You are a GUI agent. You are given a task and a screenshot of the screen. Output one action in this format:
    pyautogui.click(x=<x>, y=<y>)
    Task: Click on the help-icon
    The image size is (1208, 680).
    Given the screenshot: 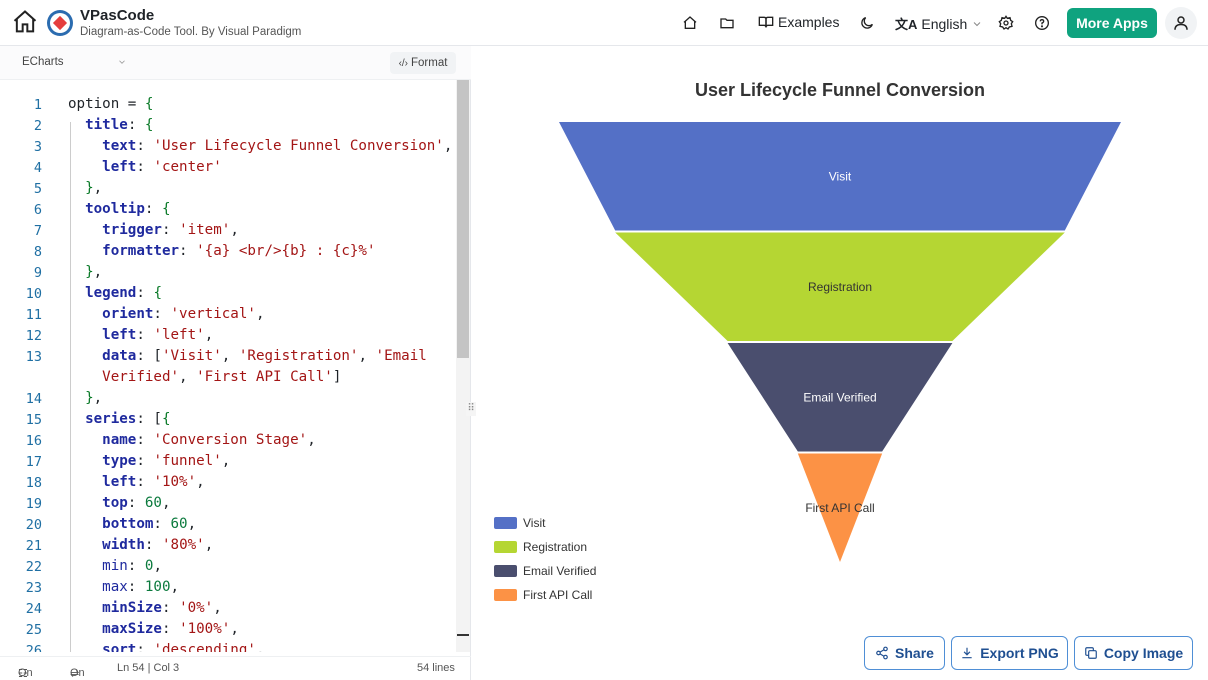 What is the action you would take?
    pyautogui.click(x=1042, y=23)
    